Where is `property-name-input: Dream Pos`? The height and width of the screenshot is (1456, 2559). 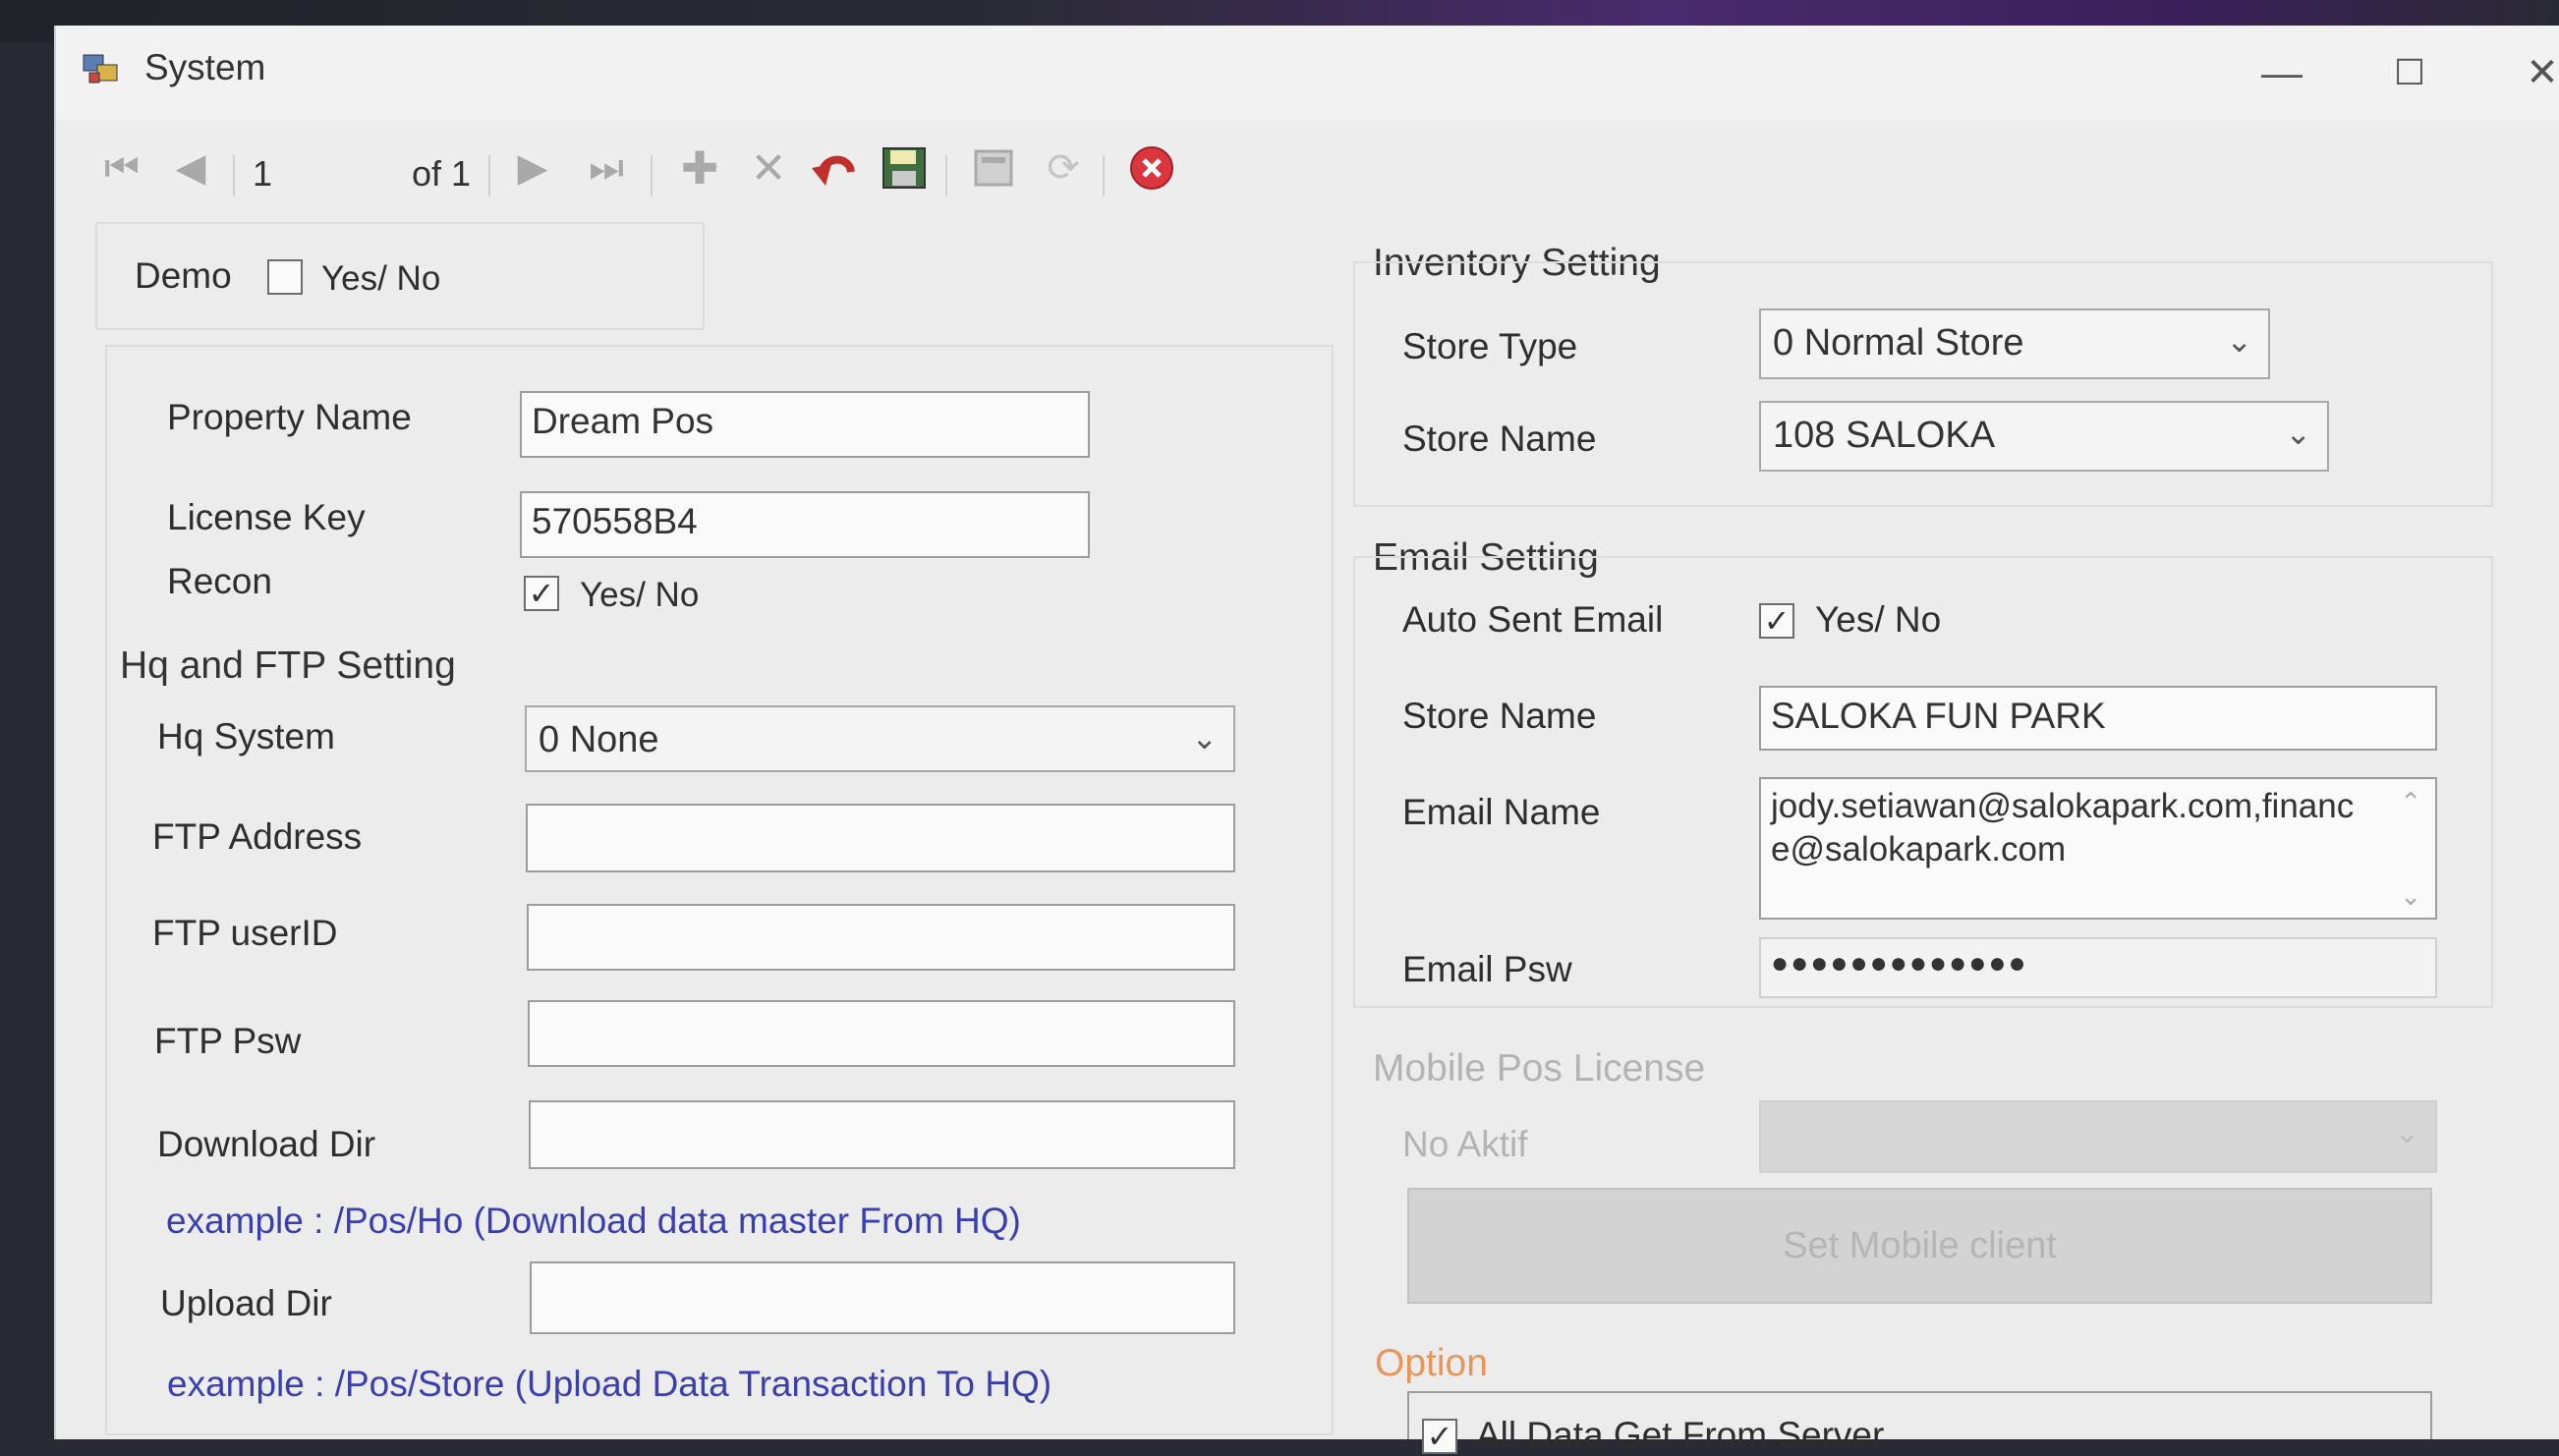 property-name-input: Dream Pos is located at coordinates (805, 424).